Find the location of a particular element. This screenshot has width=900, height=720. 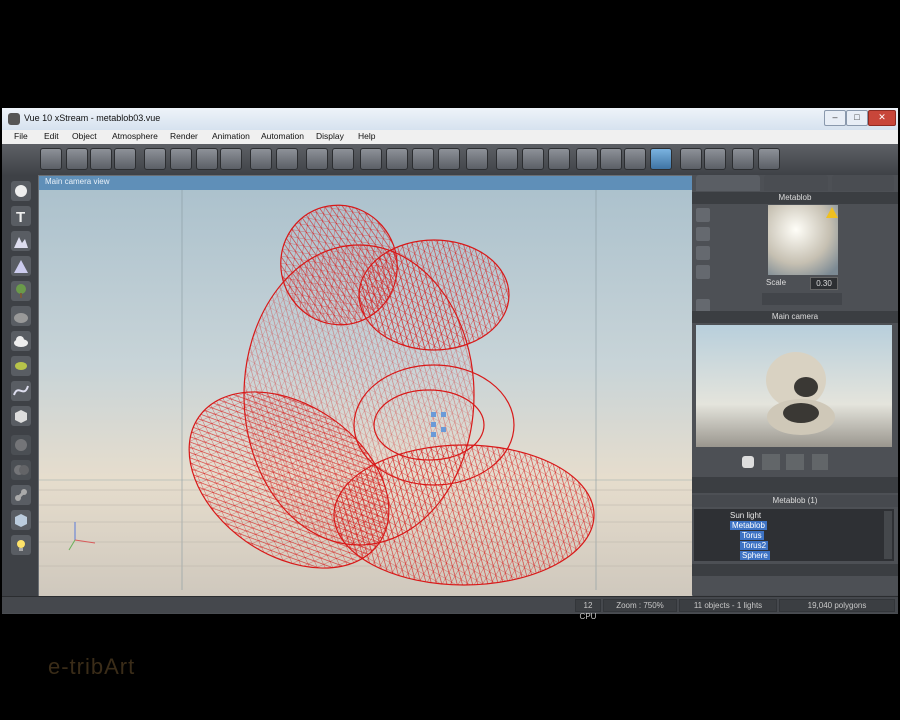

cpu-count: 12 CPU is located at coordinates (588, 610).